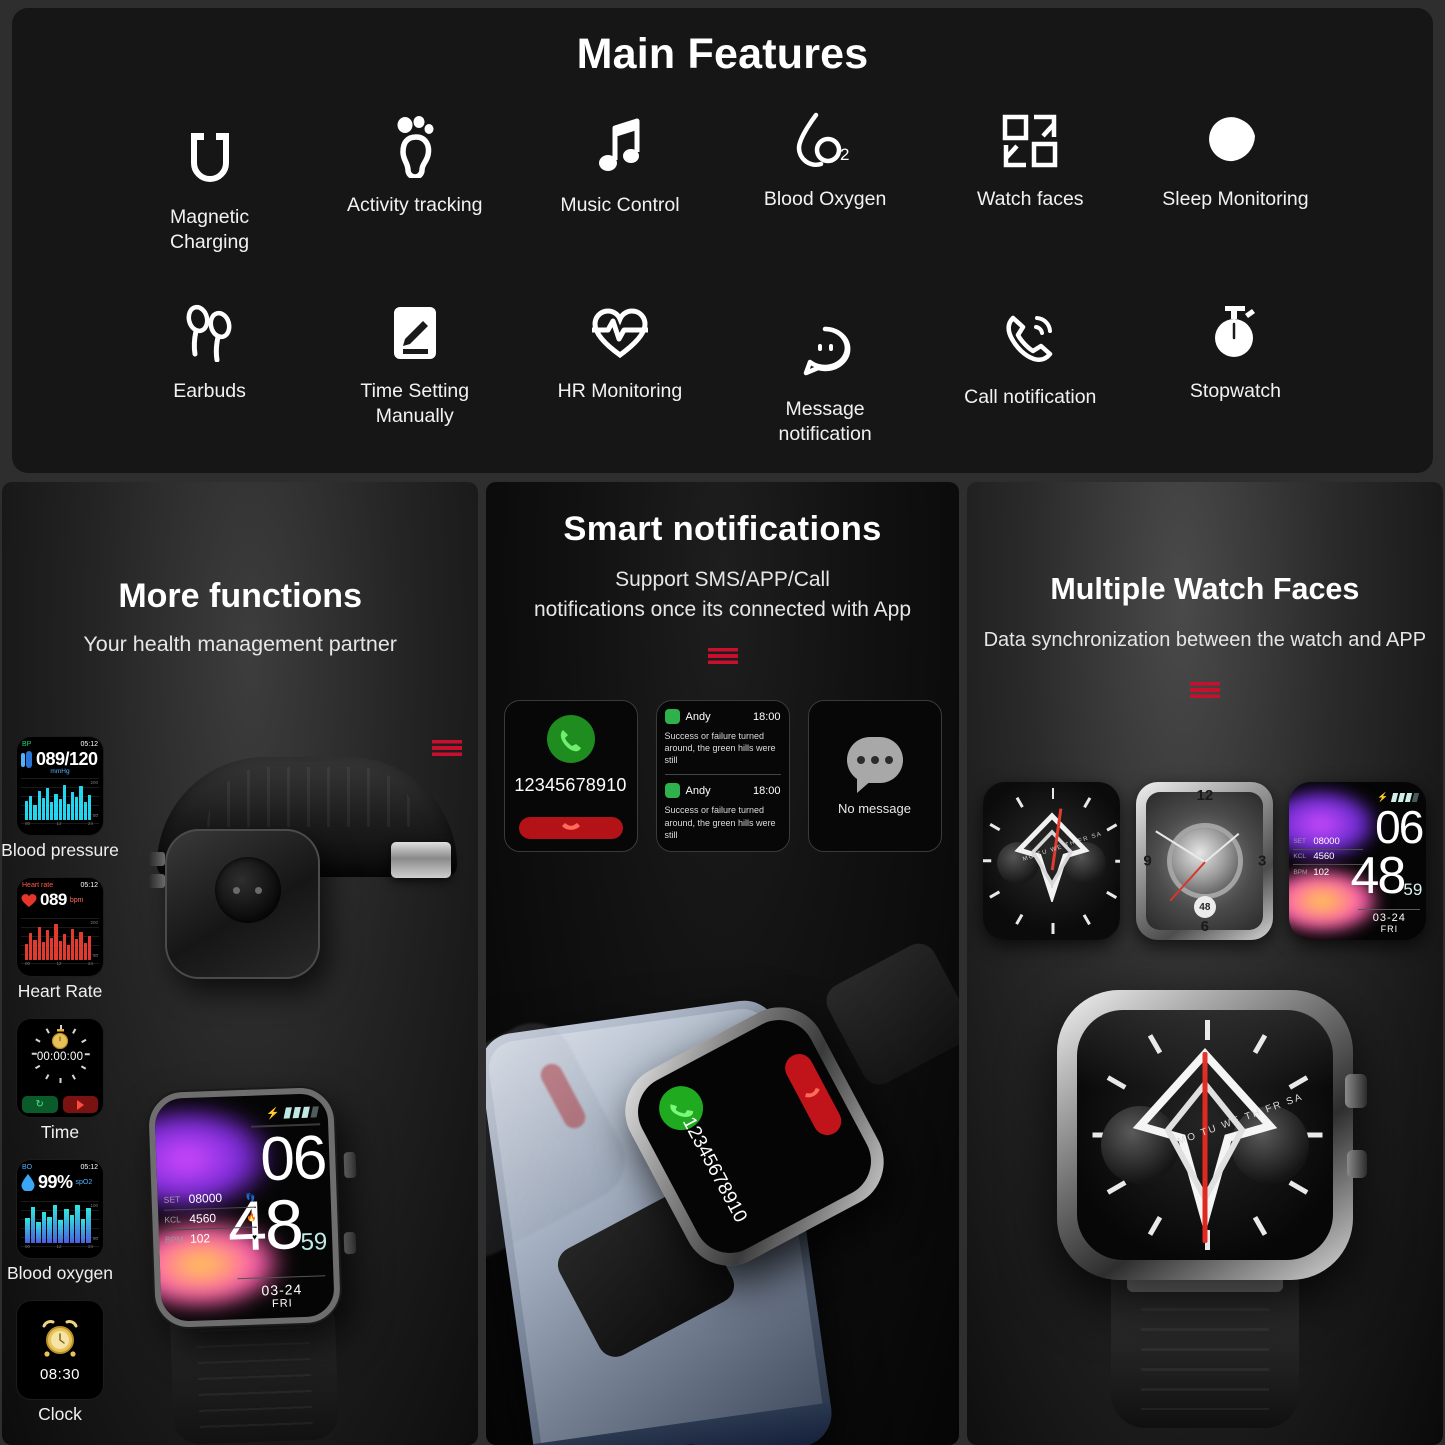 This screenshot has height=1445, width=1445. I want to click on stopwatch-icon, so click(1235, 333).